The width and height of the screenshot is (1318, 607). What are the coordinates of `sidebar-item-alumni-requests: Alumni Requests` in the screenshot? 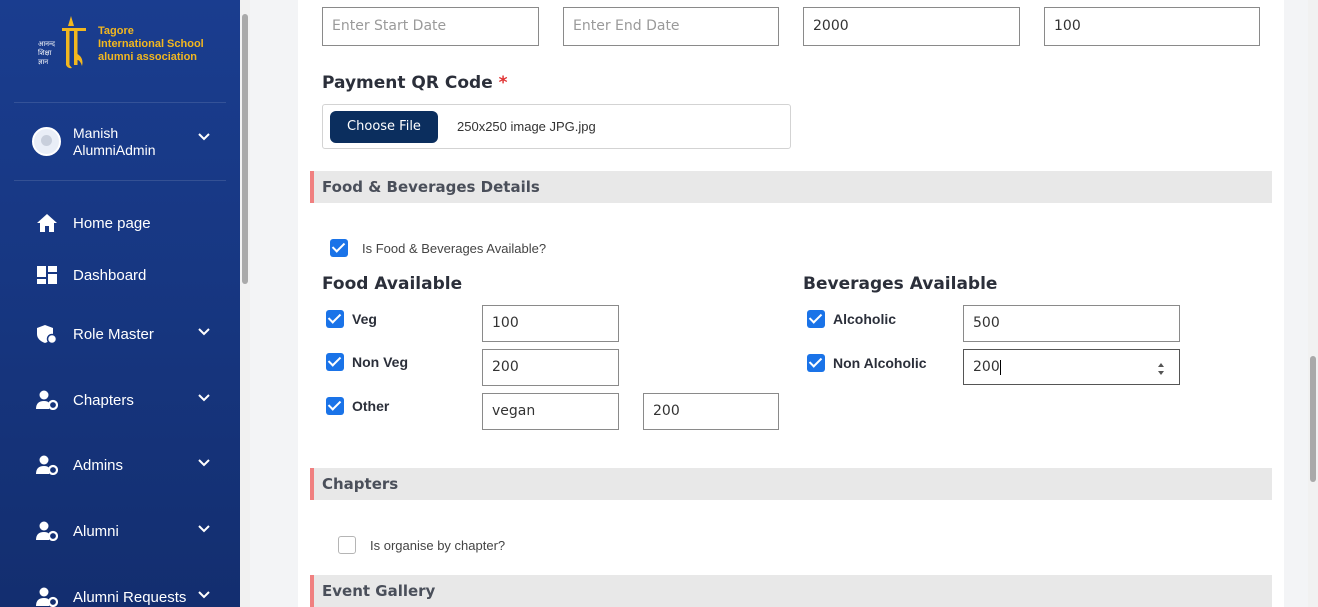 It's located at (131, 595).